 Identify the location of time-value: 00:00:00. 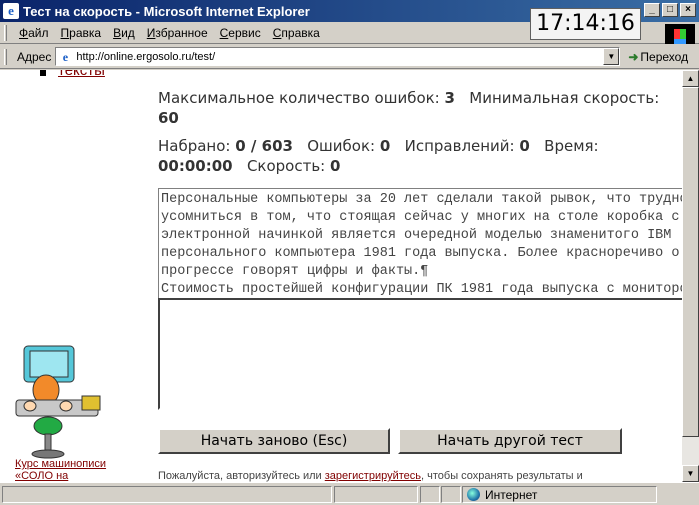
(195, 166).